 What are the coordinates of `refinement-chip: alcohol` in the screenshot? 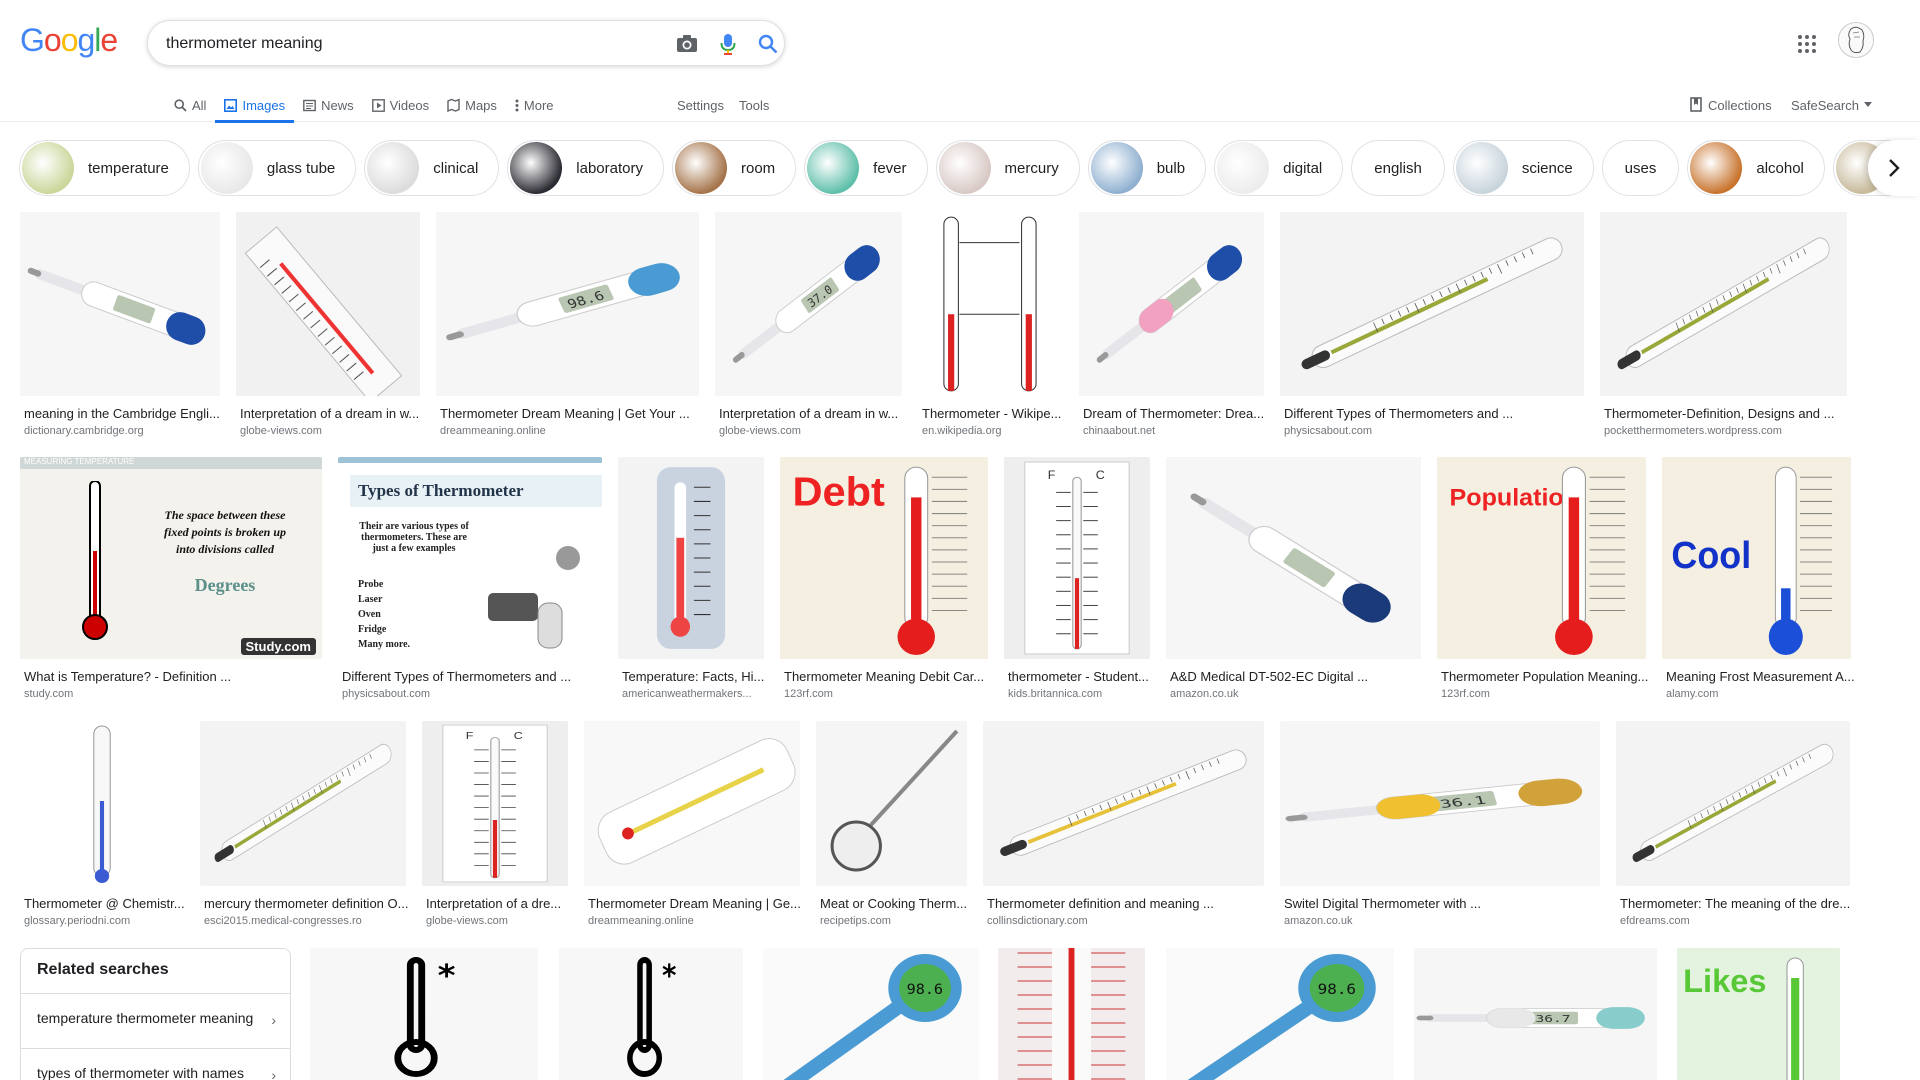 It's located at (1756, 168).